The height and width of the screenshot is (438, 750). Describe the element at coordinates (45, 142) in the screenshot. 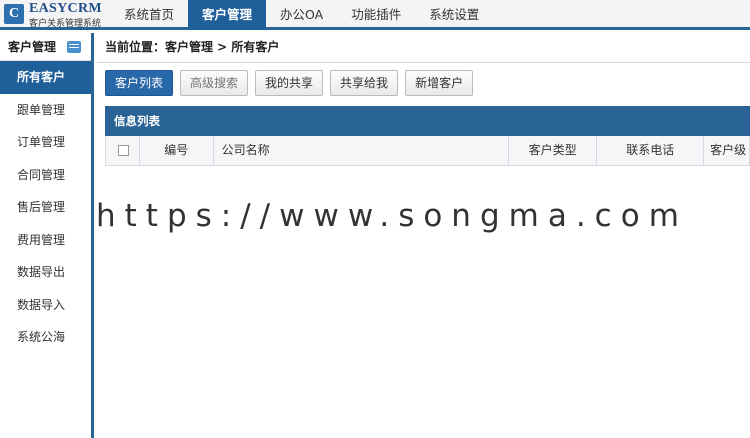

I see `sidebar-item-orders: 订单管理` at that location.